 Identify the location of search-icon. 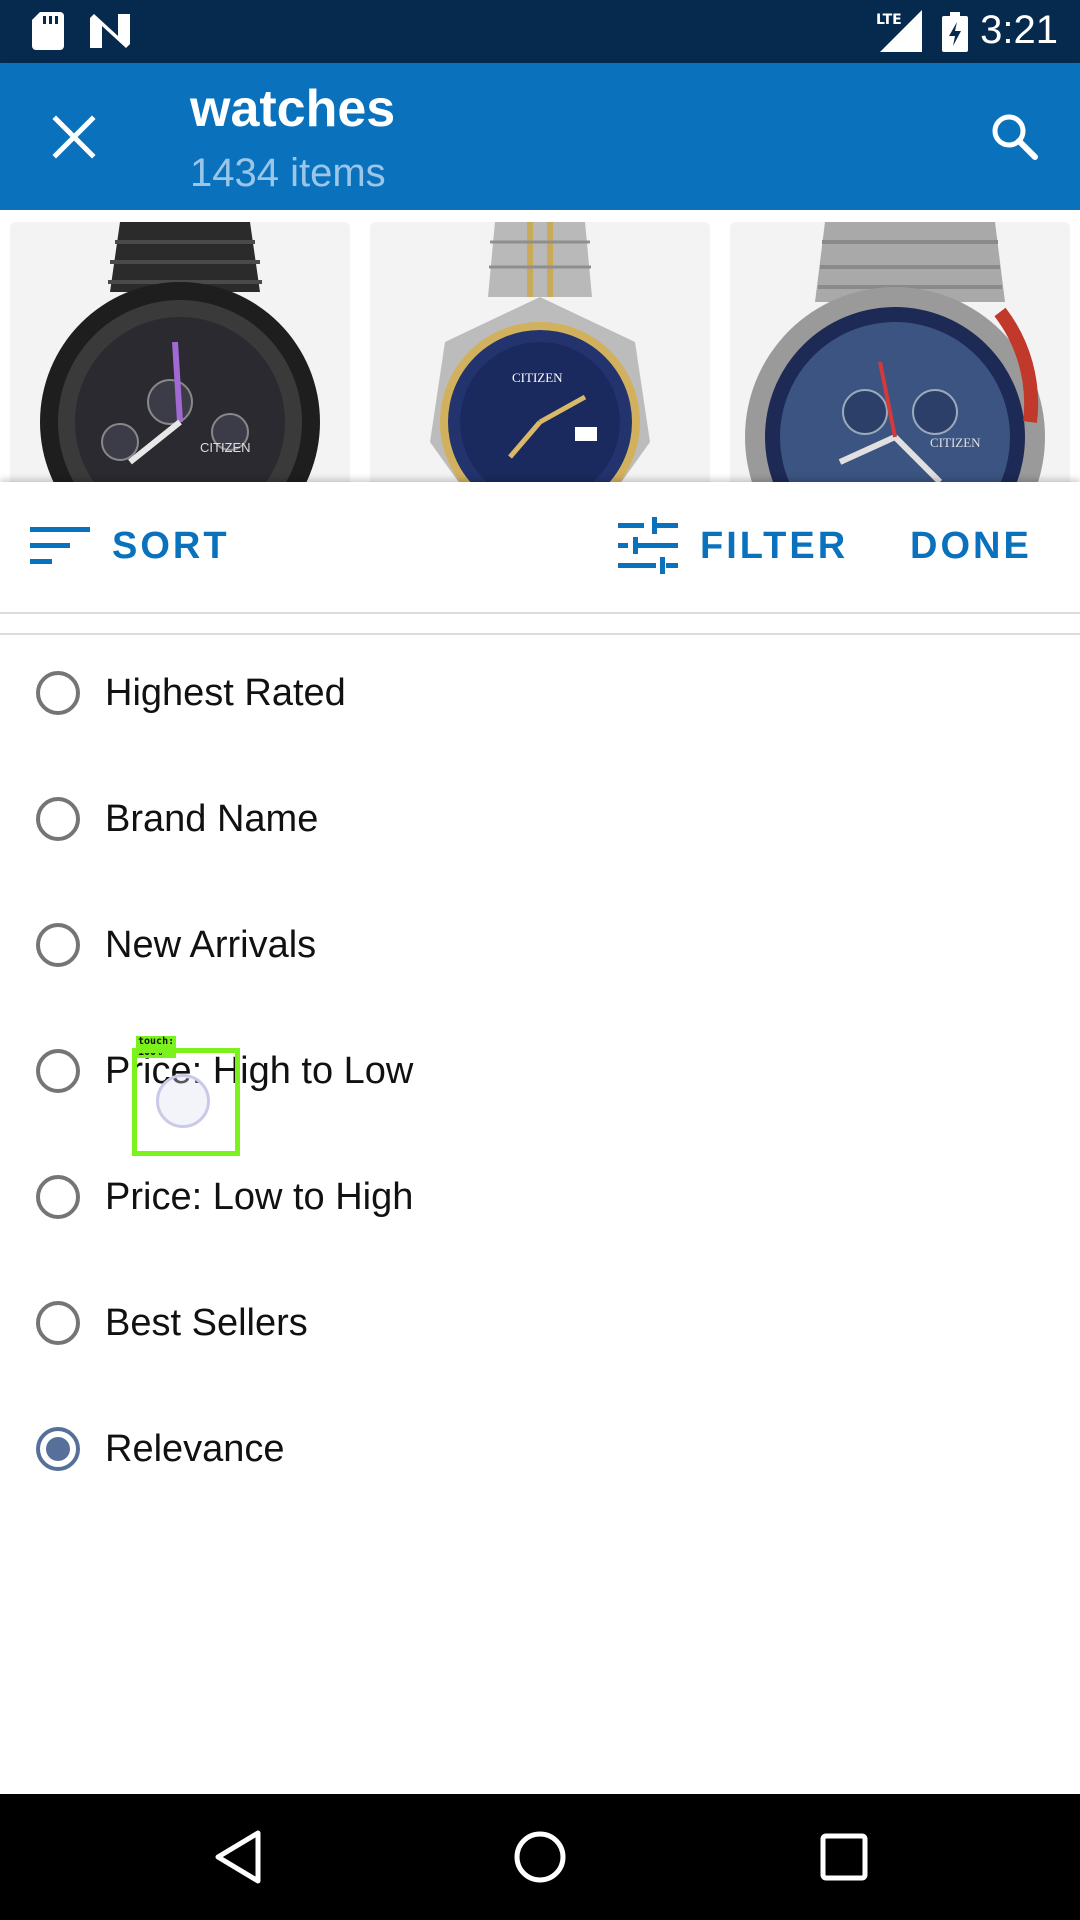
(1015, 137).